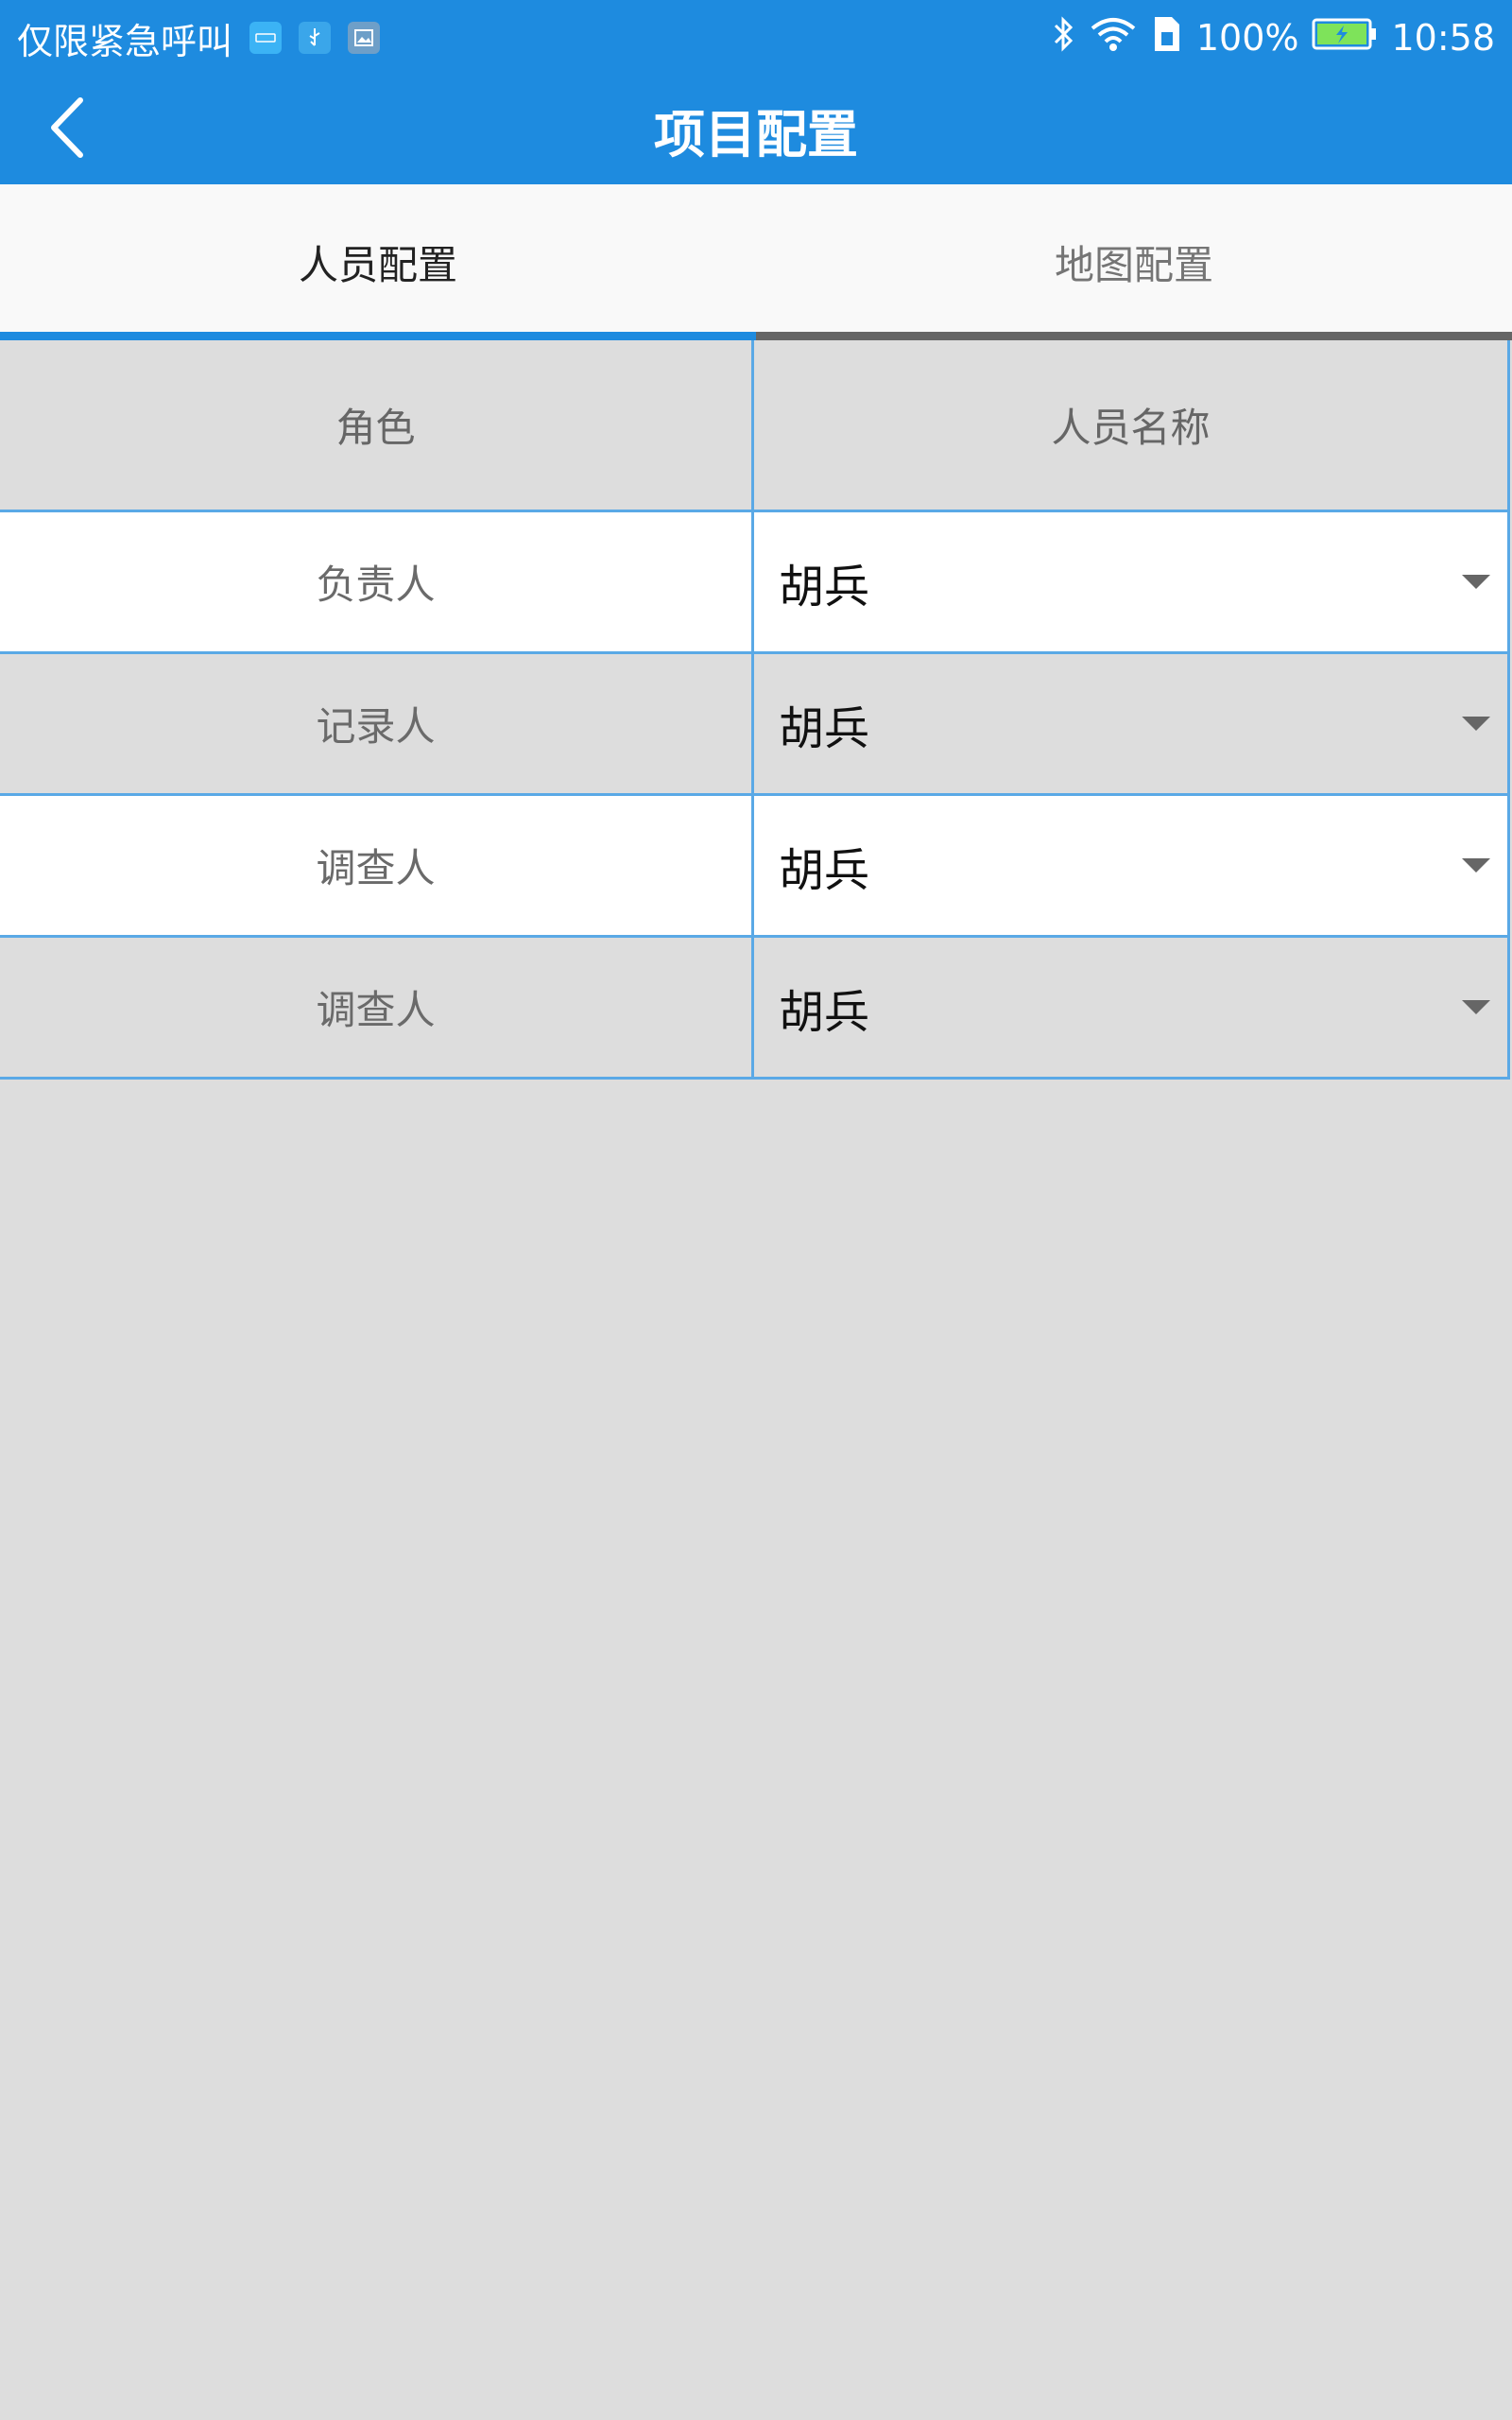 This screenshot has width=1512, height=2420. I want to click on header-person-label: 人员名称, so click(1131, 428).